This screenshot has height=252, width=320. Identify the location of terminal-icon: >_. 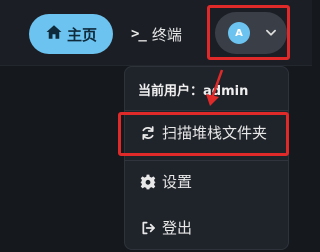
(139, 34).